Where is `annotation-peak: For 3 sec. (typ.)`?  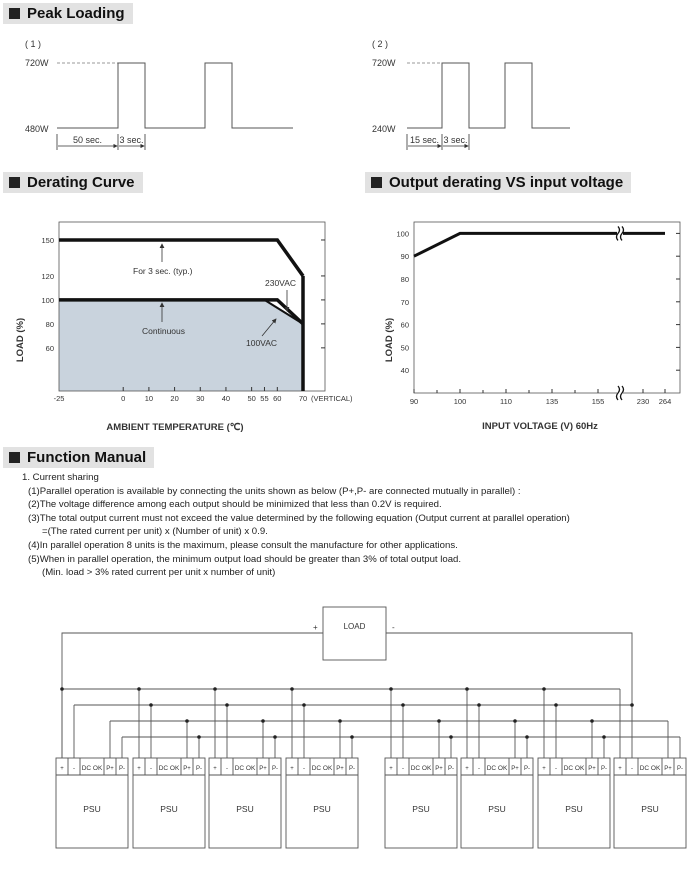
annotation-peak: For 3 sec. (typ.) is located at coordinates (163, 271).